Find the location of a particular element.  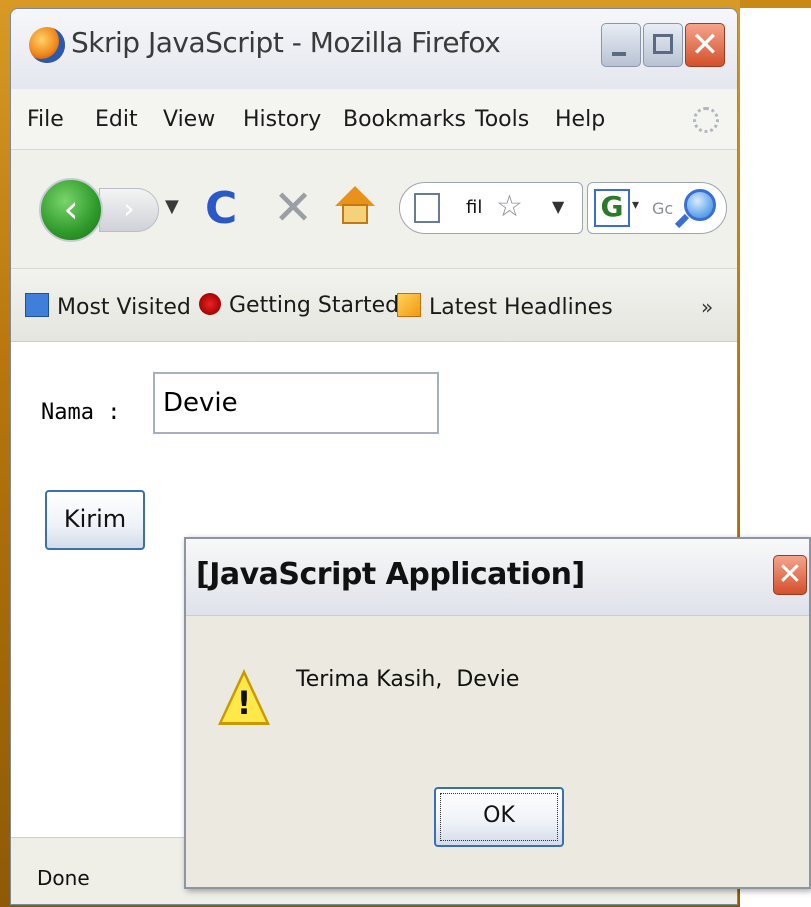

close-icon: ✕ is located at coordinates (705, 45).